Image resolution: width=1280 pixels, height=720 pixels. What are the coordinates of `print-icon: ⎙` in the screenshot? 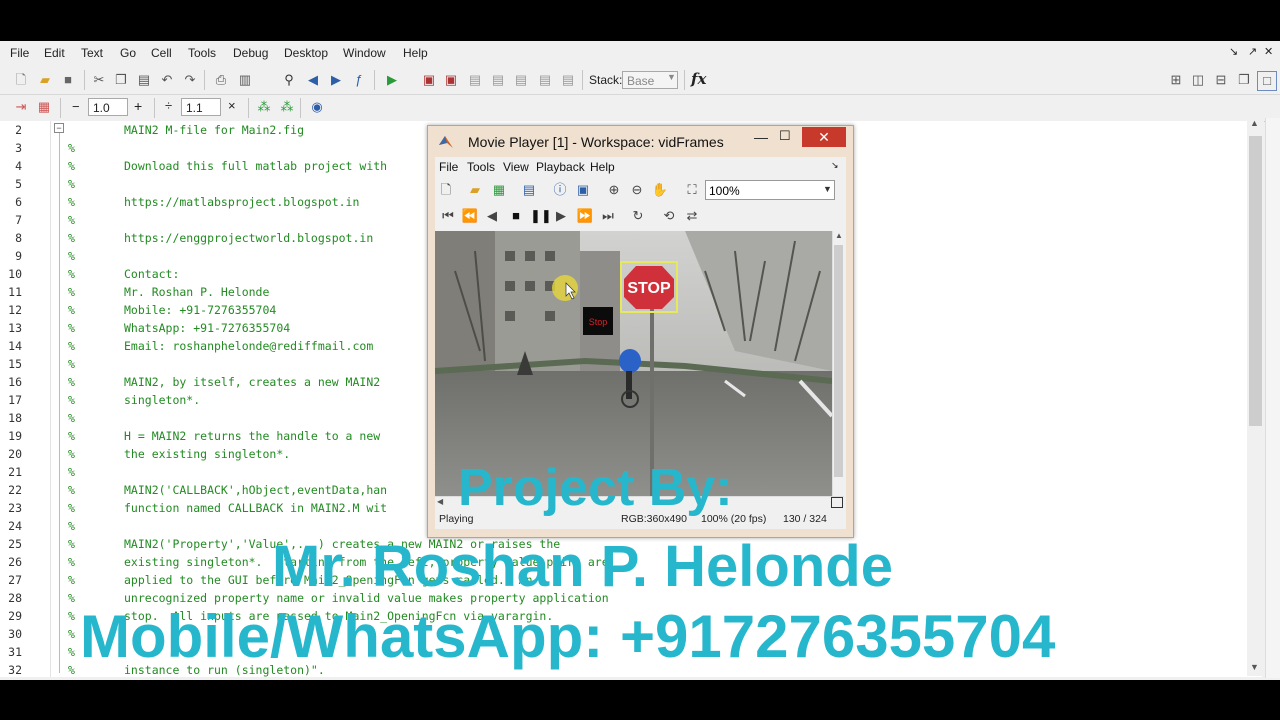 It's located at (221, 80).